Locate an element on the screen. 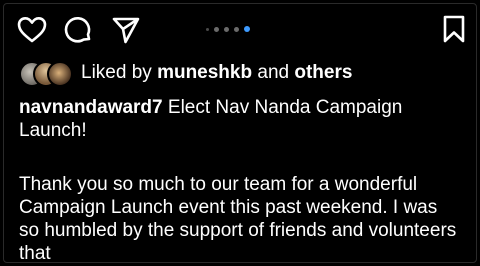 The height and width of the screenshot is (266, 480). likes-prefix: Liked by is located at coordinates (116, 72).